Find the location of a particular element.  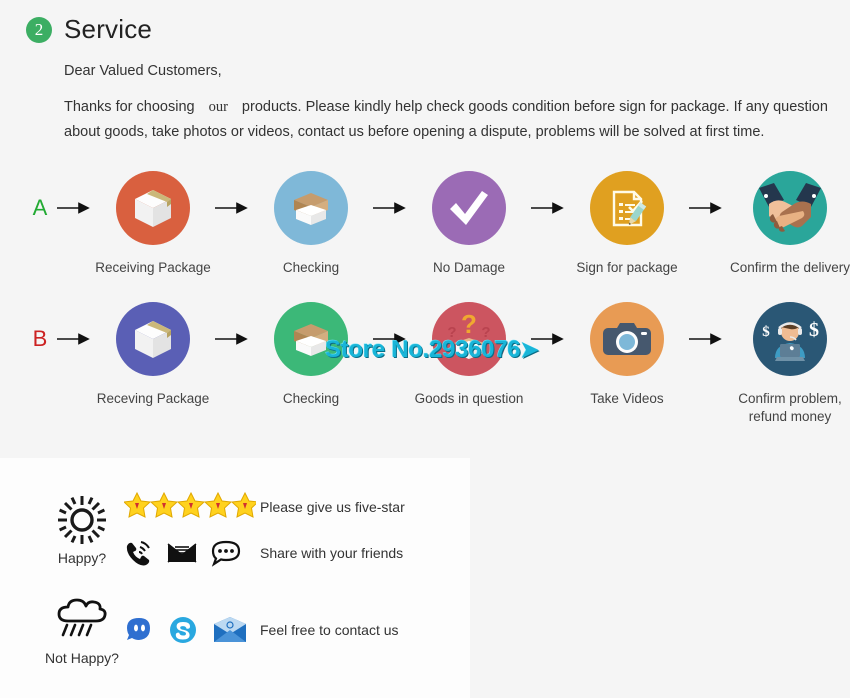

intro-paragraph-part1: Thanks for choosing is located at coordinates (129, 107).